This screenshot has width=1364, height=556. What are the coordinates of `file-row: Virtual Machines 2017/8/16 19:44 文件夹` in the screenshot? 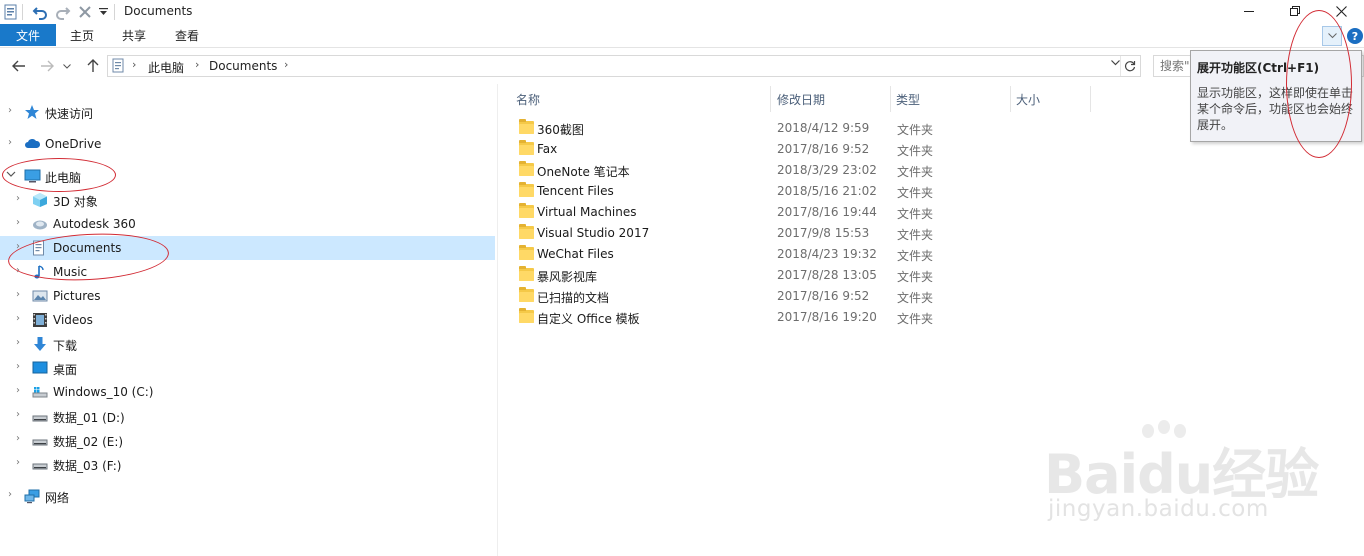 It's located at (734, 212).